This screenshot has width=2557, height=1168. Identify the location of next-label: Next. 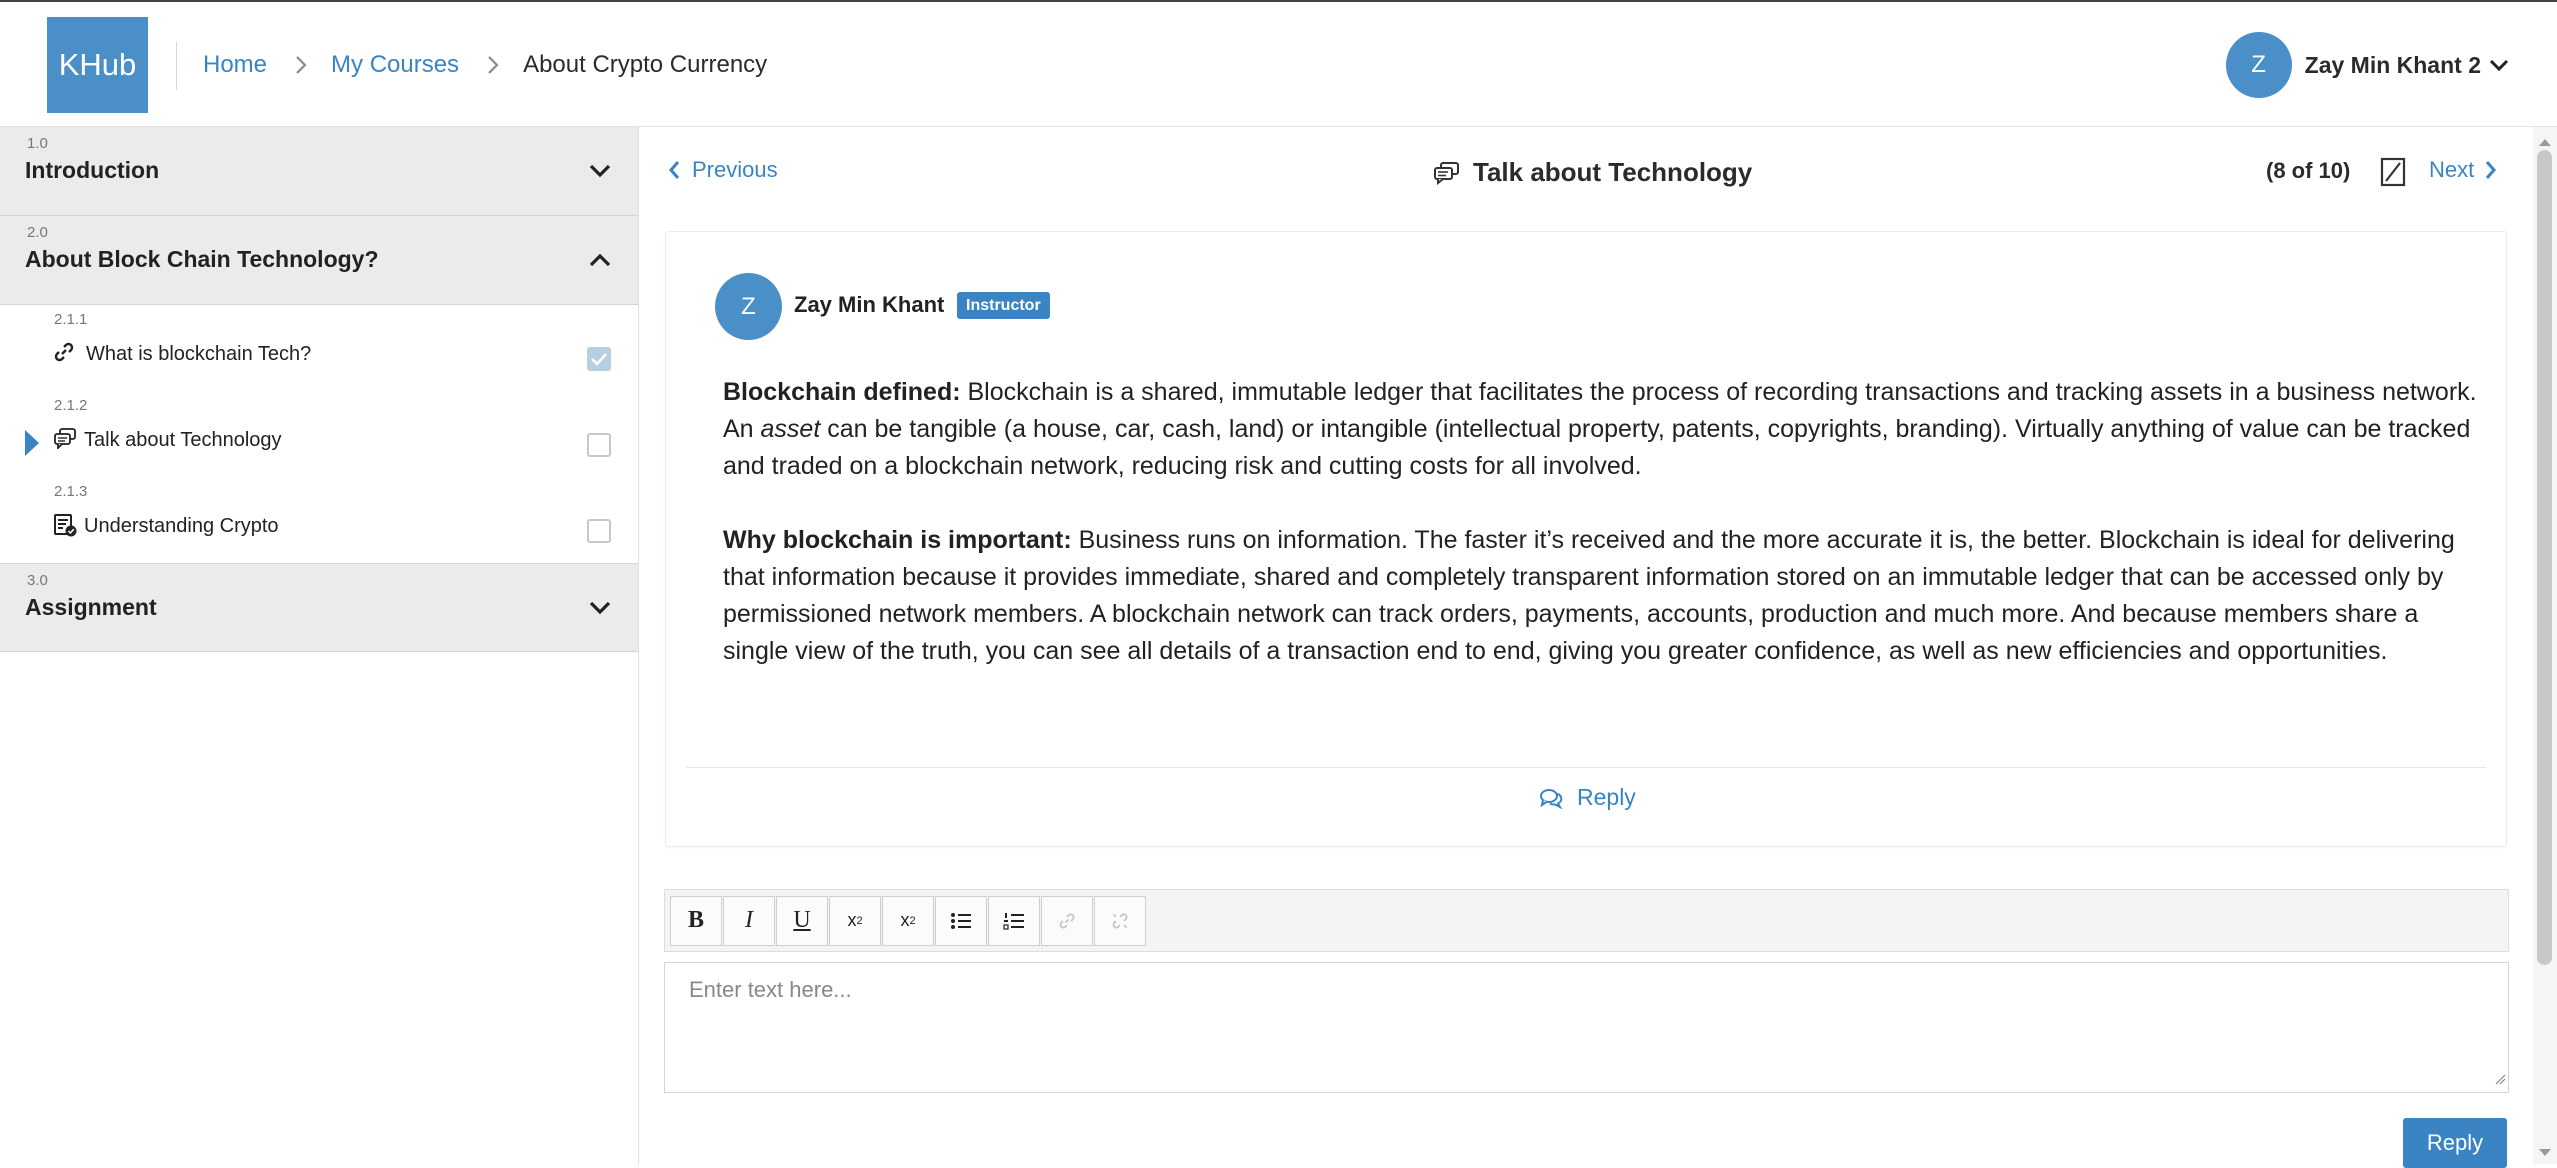
(2452, 169).